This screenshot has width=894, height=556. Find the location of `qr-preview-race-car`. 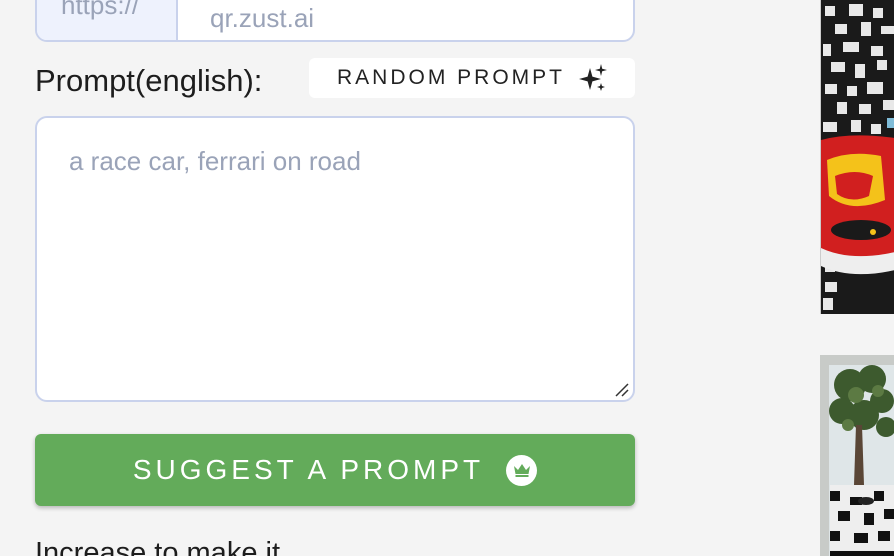

qr-preview-race-car is located at coordinates (857, 157).